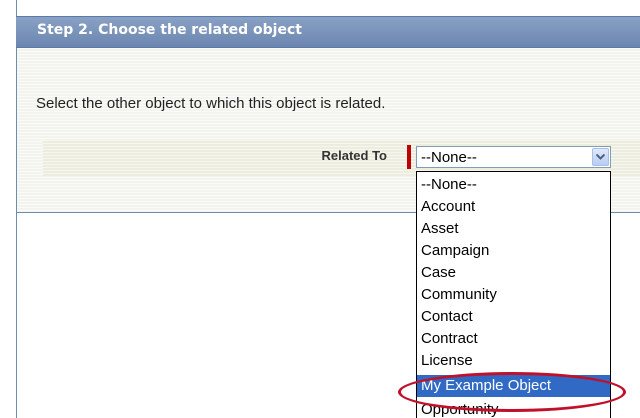 Image resolution: width=640 pixels, height=418 pixels. I want to click on option-none: --None--, so click(513, 185).